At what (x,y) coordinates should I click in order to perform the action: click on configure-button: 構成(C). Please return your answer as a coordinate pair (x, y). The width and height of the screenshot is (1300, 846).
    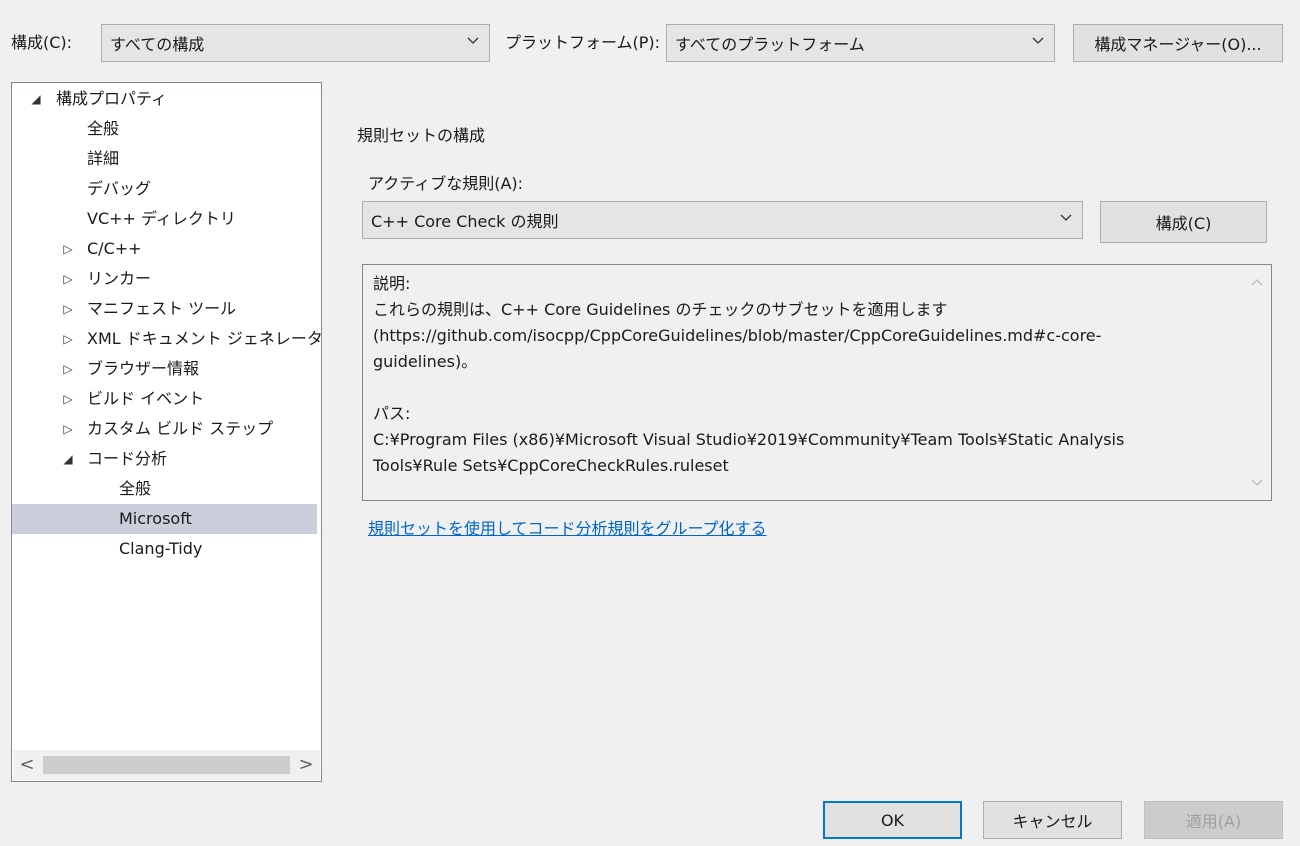
    Looking at the image, I should click on (1183, 222).